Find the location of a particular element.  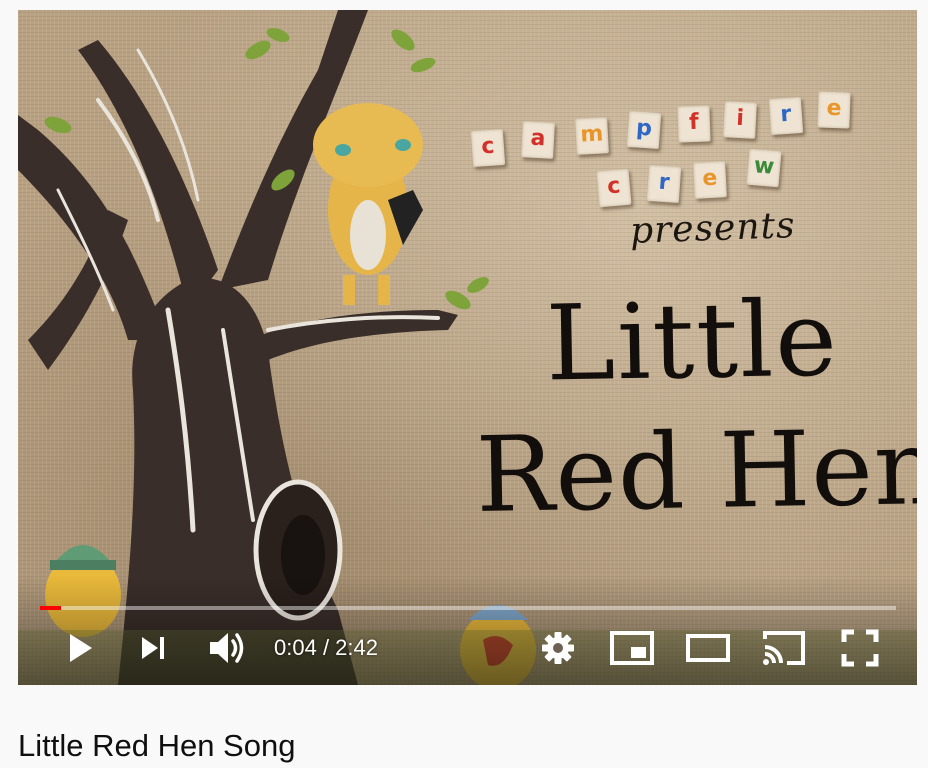

title-card-line1: Little is located at coordinates (692, 341).